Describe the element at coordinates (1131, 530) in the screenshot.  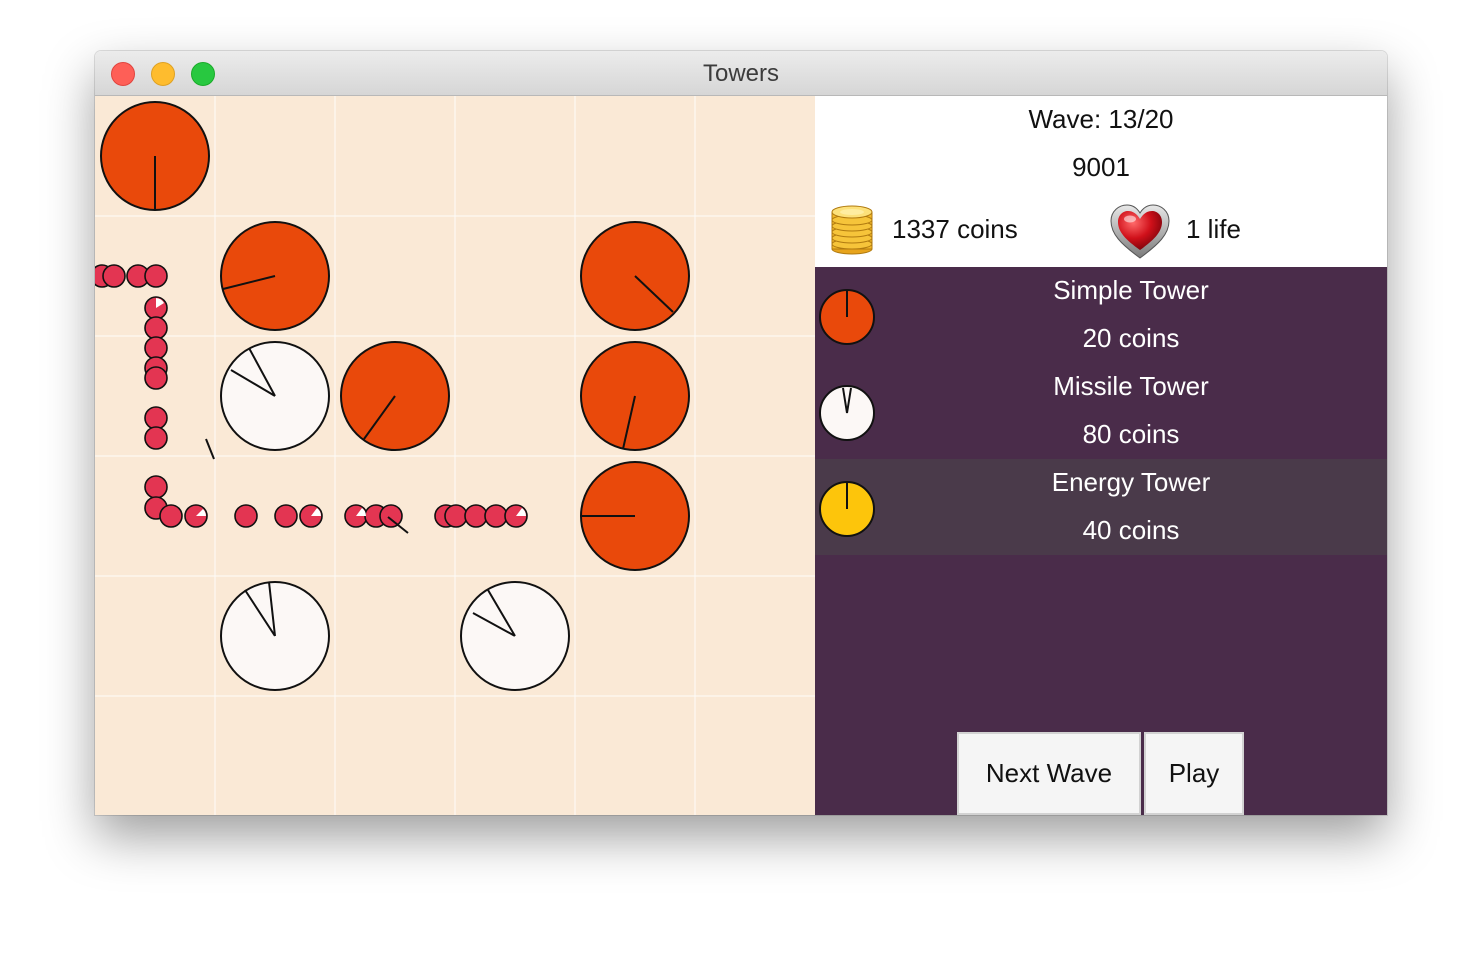
I see `shop-item-cost: 40 coins` at that location.